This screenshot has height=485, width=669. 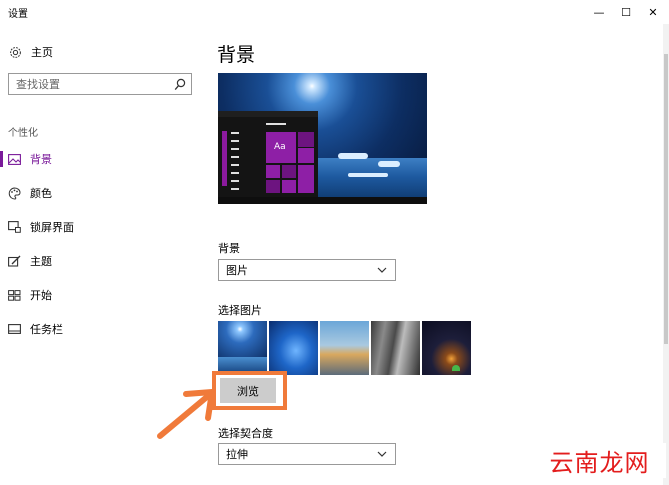 I want to click on picture-thumbnails, so click(x=344, y=348).